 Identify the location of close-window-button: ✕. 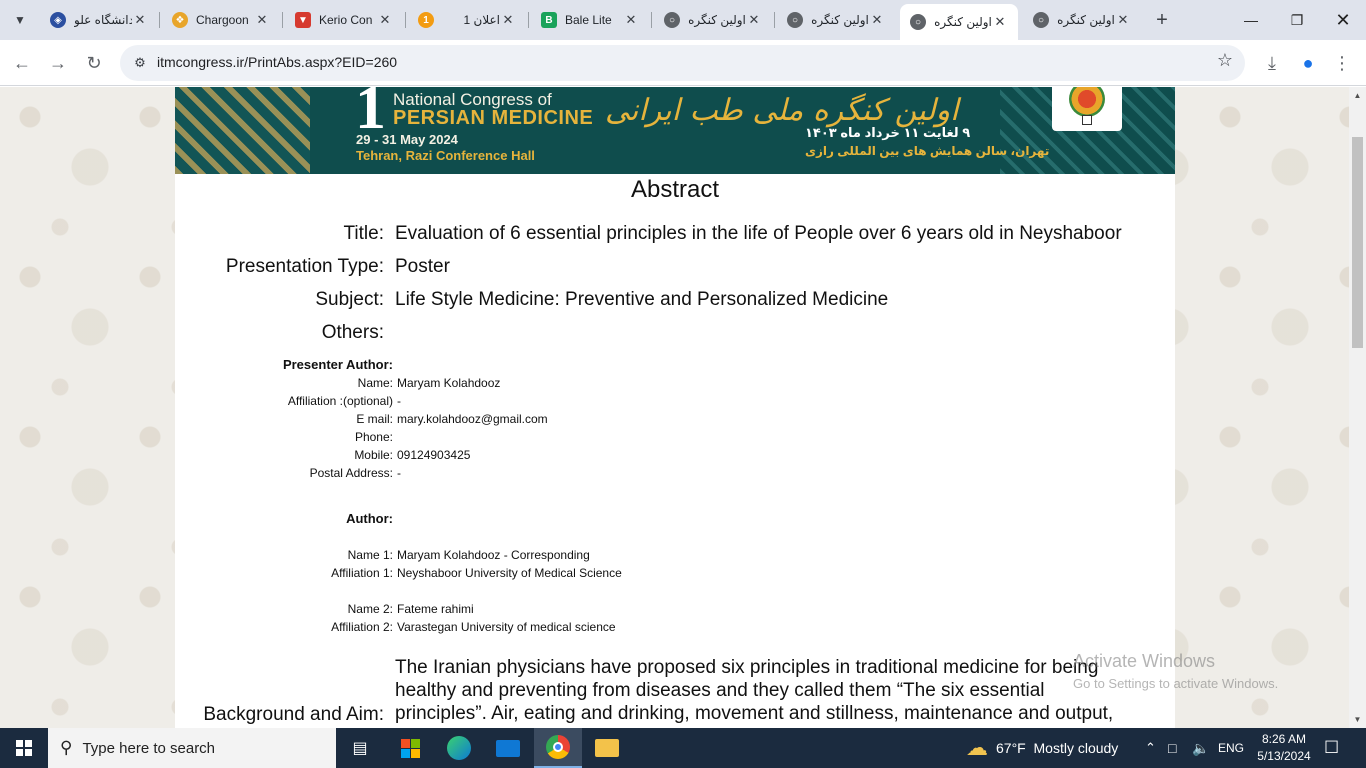
(1343, 20).